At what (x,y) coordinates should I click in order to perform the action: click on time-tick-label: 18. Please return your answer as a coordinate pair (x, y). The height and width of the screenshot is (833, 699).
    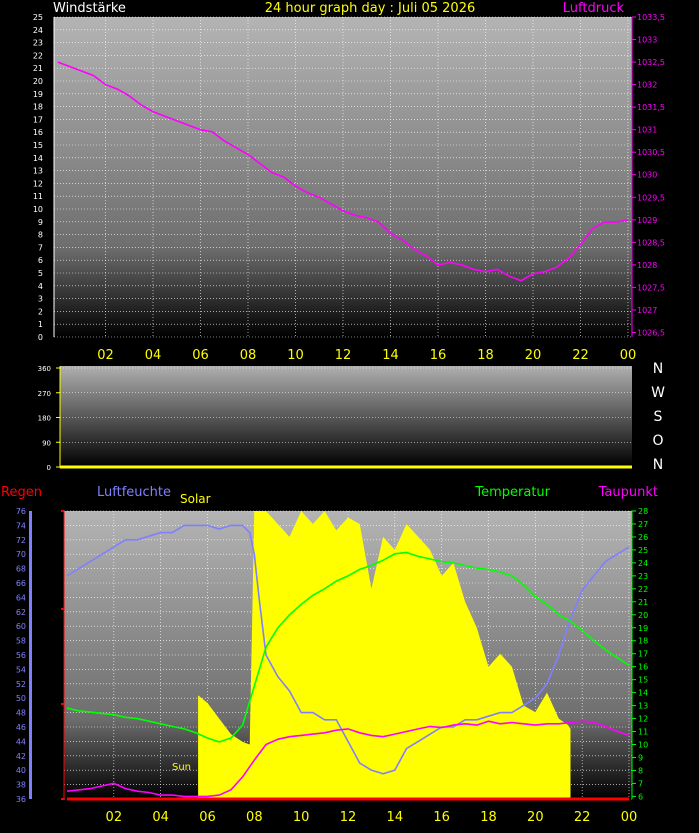
    Looking at the image, I should click on (488, 817).